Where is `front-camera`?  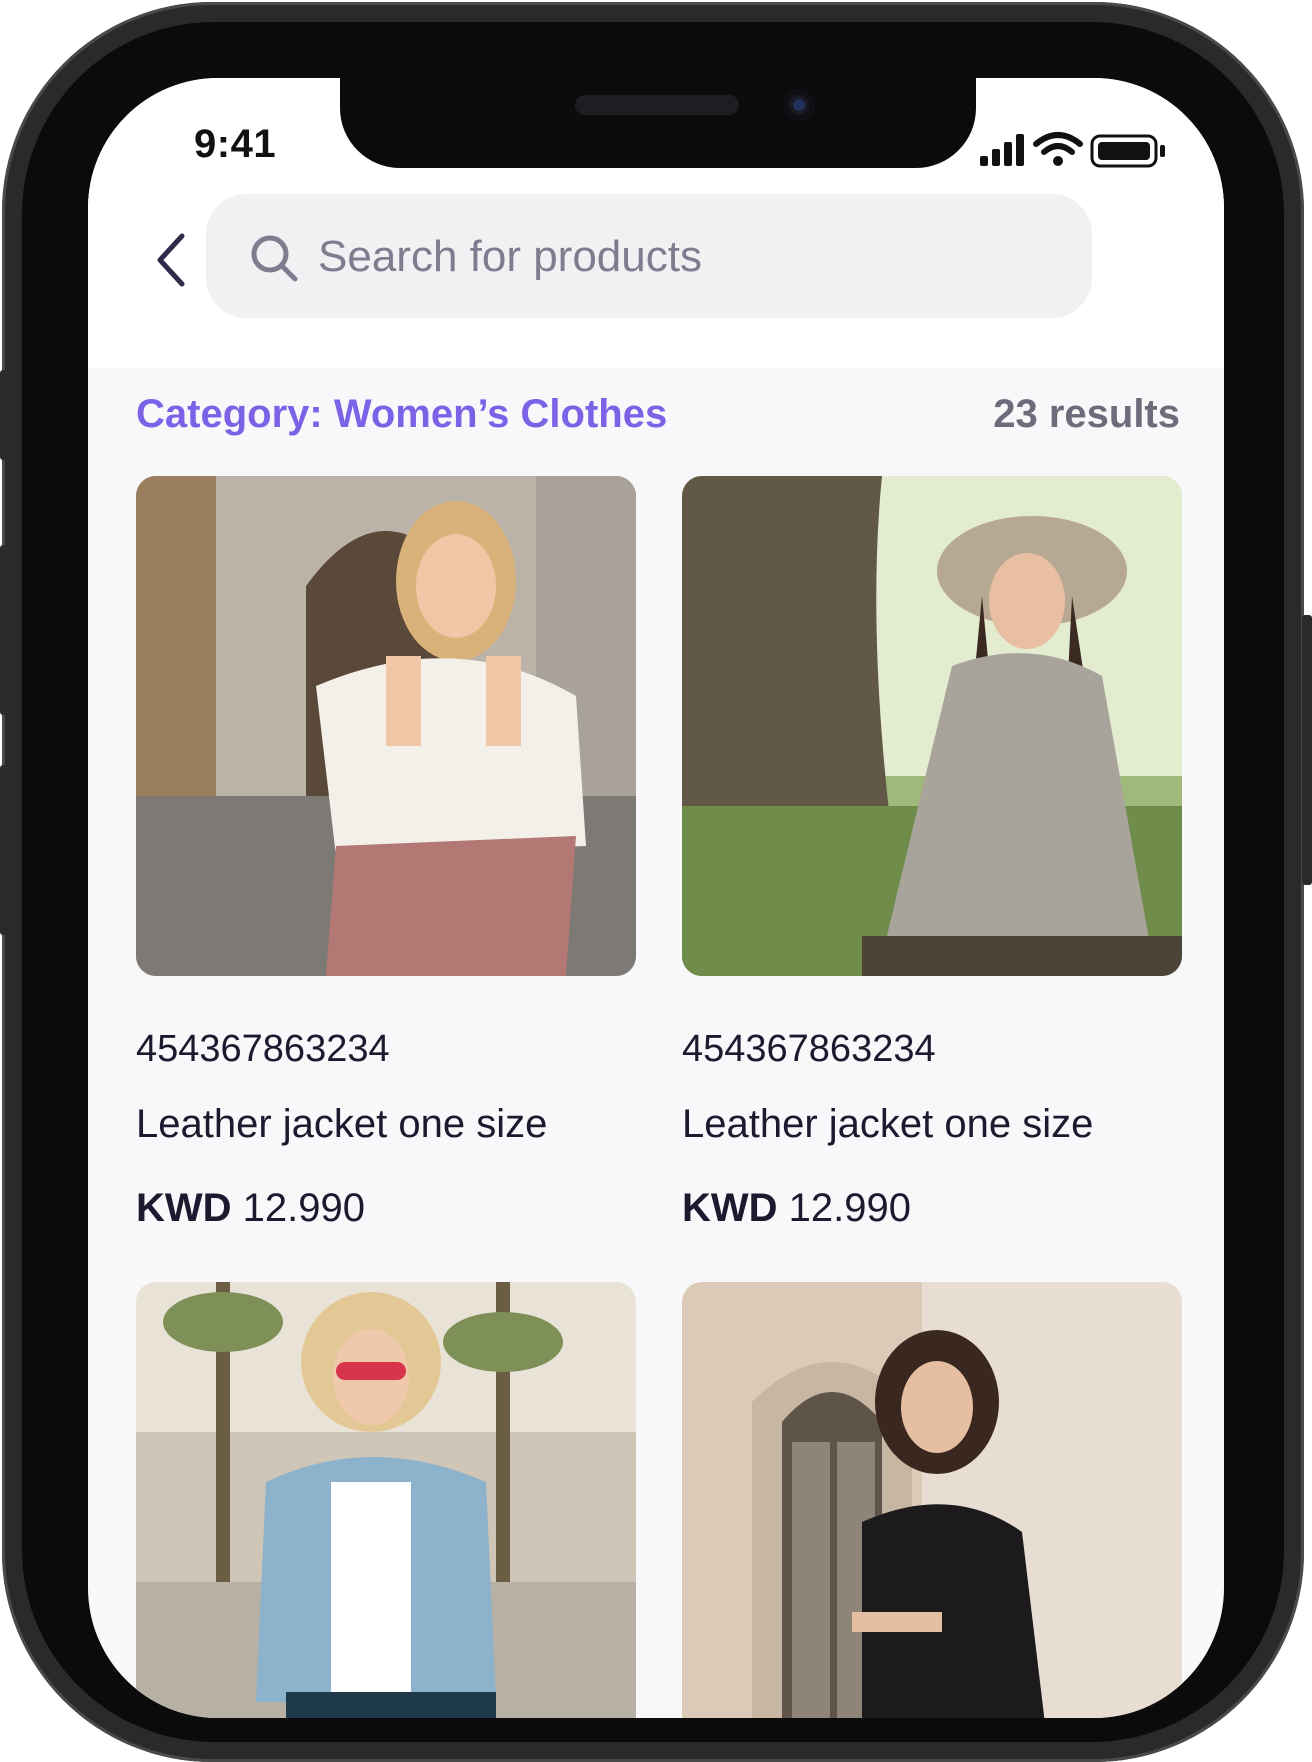 front-camera is located at coordinates (799, 105).